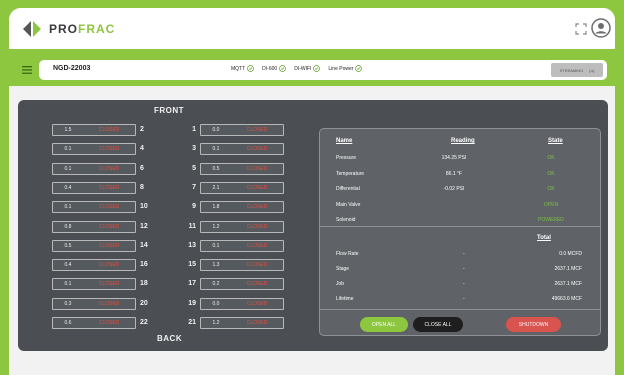 This screenshot has height=375, width=624. I want to click on total-value: 49663.6 MCF, so click(566, 299).